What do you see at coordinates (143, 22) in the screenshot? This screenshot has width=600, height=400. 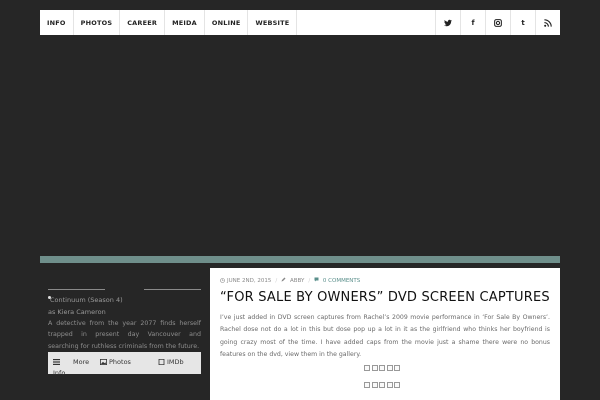 I see `nav-item-career: CAREER` at bounding box center [143, 22].